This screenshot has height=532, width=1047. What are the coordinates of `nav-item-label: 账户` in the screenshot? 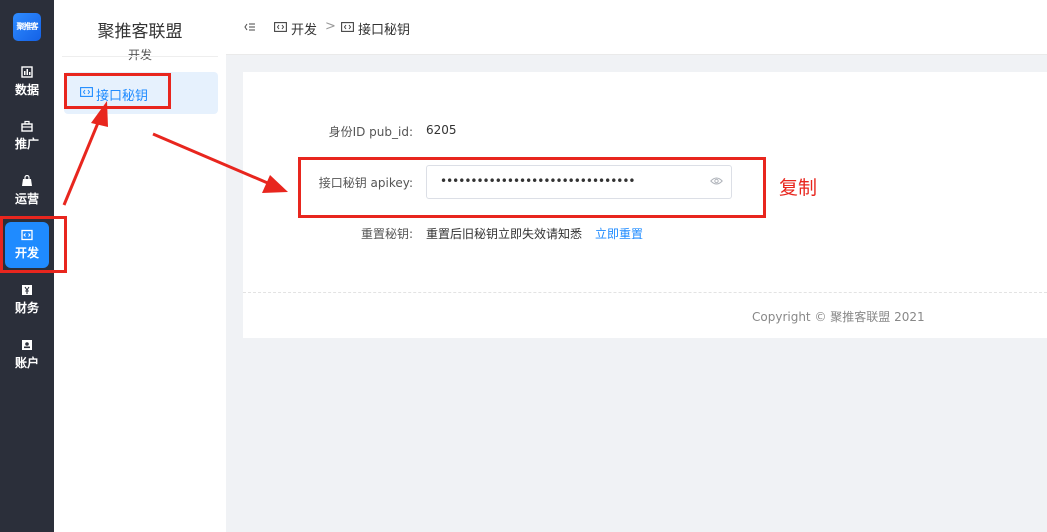 It's located at (26, 363).